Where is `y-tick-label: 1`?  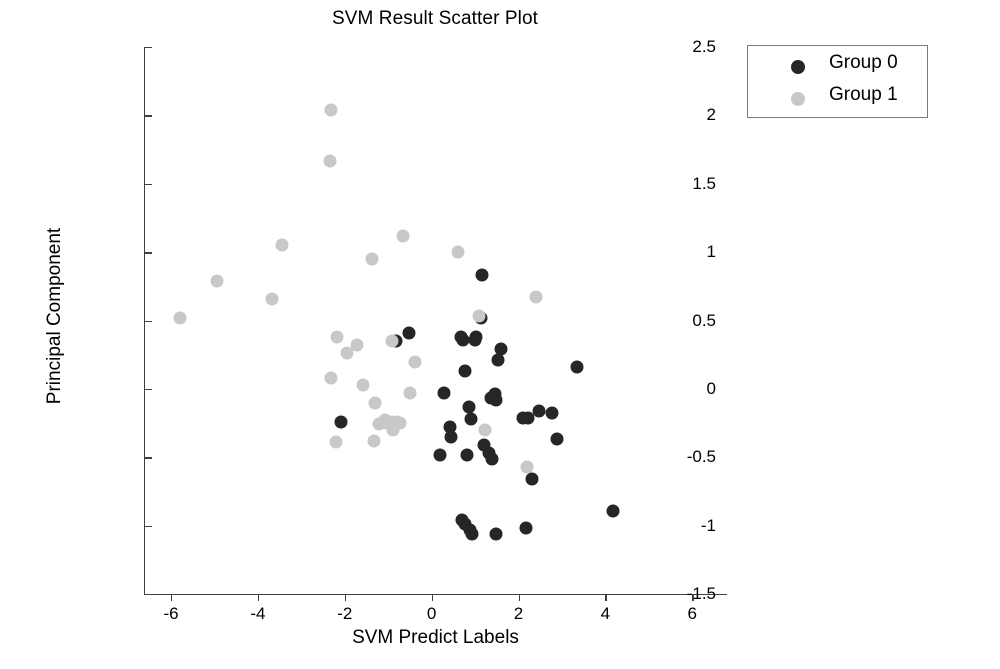
y-tick-label: 1 is located at coordinates (711, 252).